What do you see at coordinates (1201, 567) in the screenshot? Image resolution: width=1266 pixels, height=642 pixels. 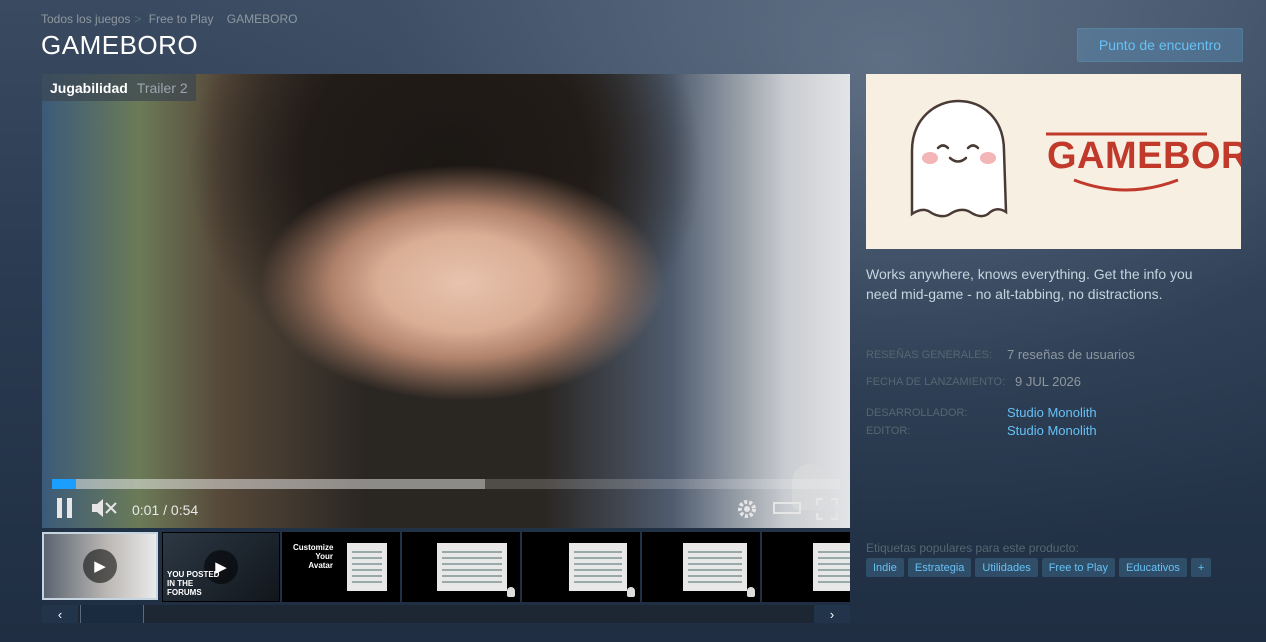 I see `tag-more-button: +` at bounding box center [1201, 567].